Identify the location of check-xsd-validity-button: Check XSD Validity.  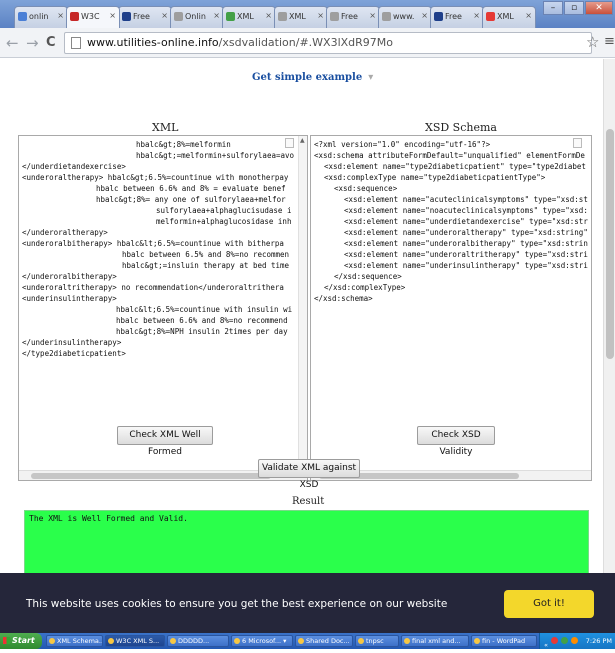
(456, 441).